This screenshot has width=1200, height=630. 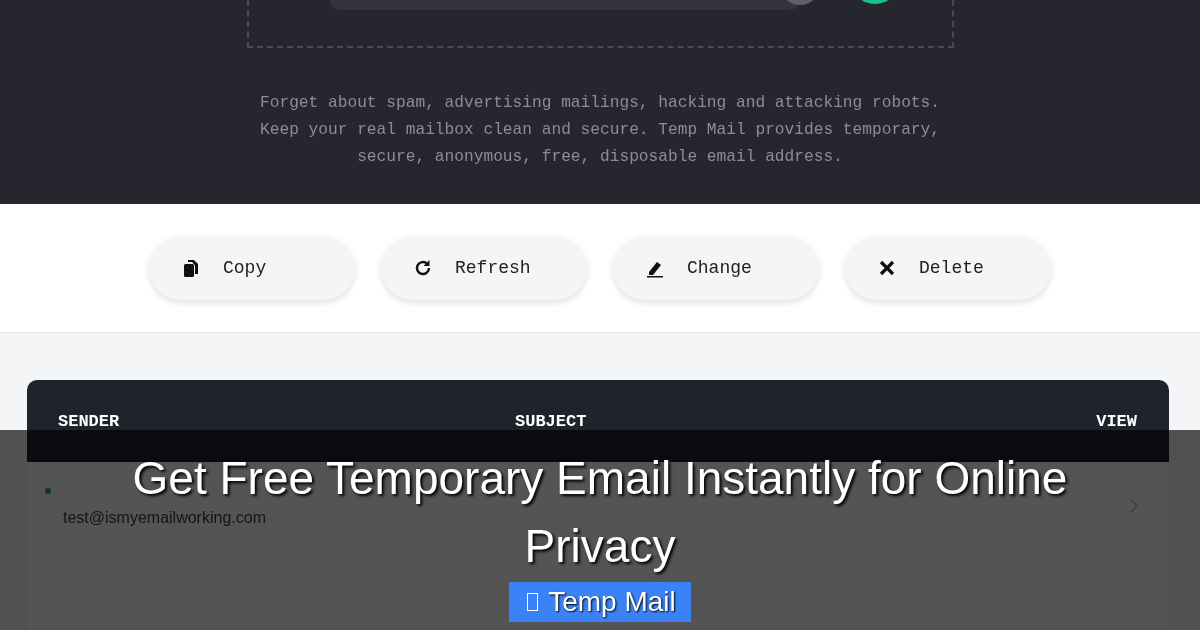 What do you see at coordinates (484, 268) in the screenshot?
I see `action-button: Refresh` at bounding box center [484, 268].